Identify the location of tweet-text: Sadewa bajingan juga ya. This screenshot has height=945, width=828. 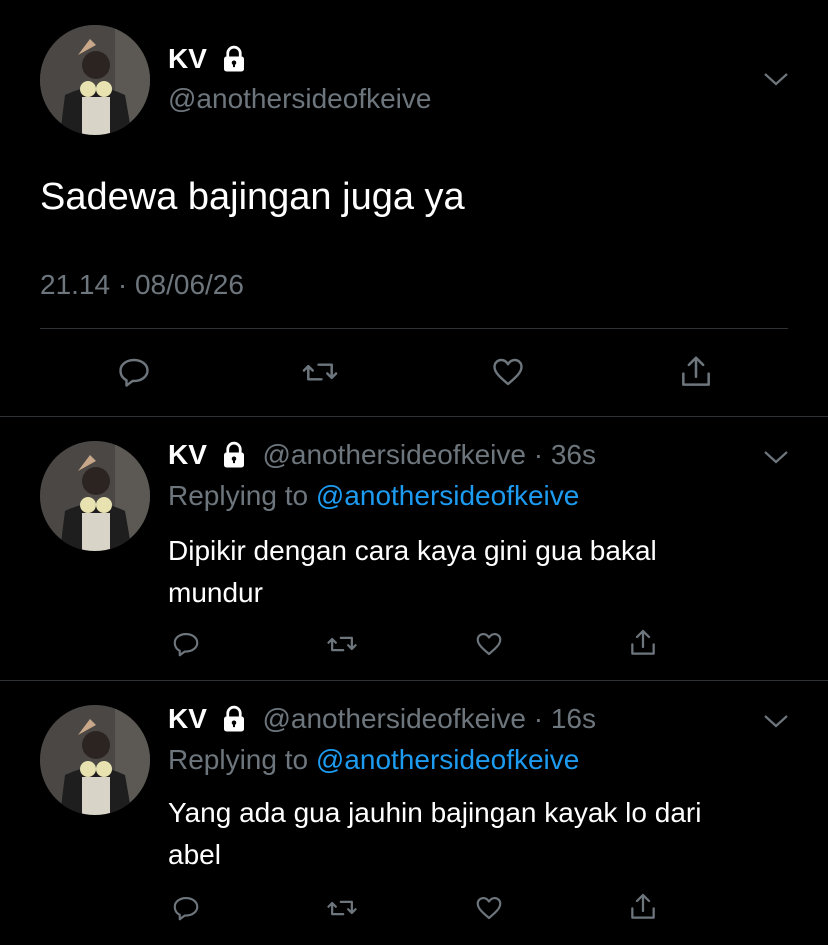
(252, 197).